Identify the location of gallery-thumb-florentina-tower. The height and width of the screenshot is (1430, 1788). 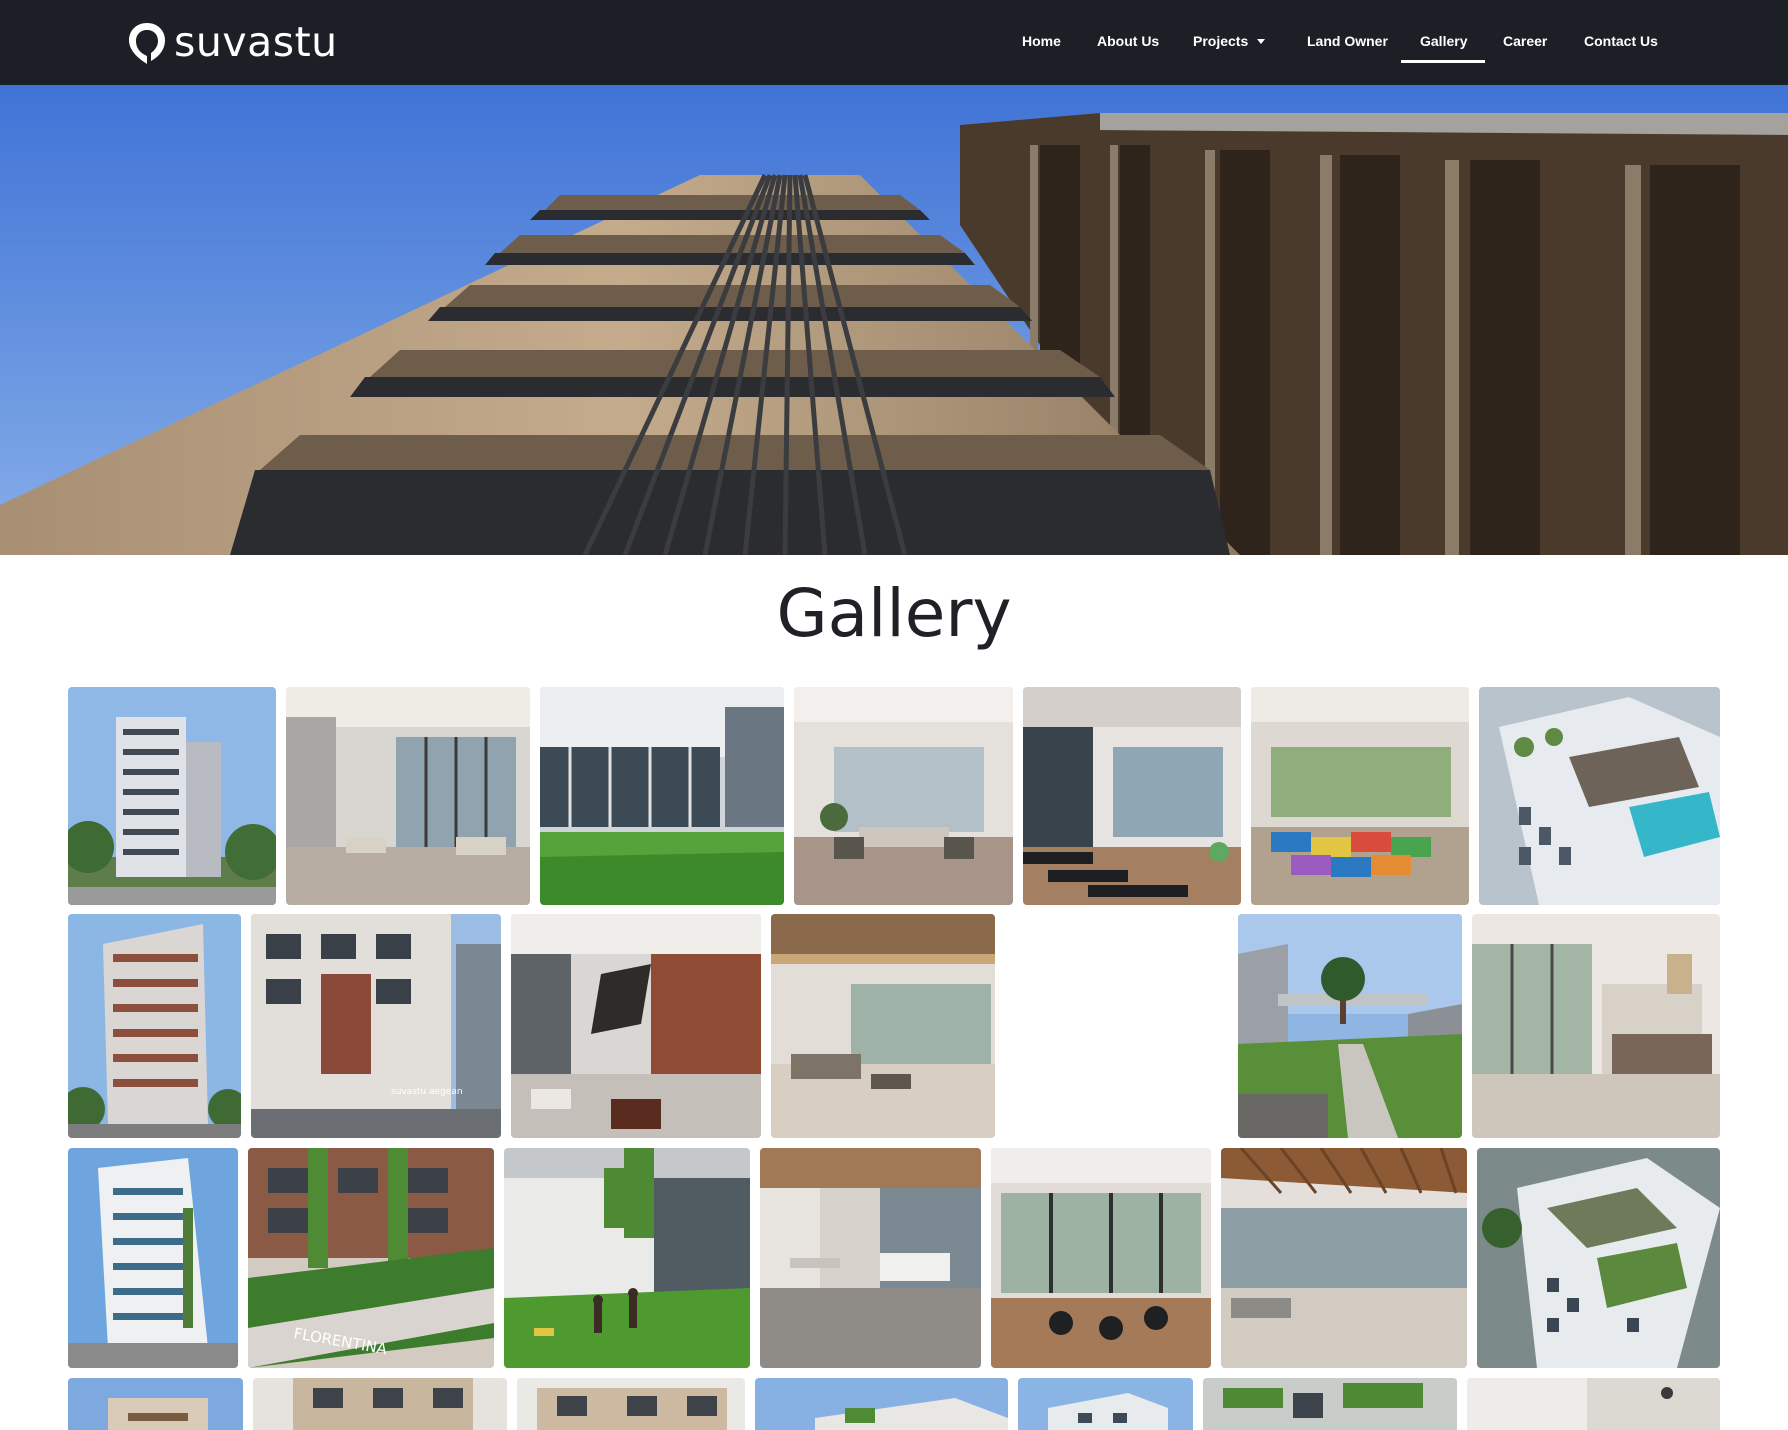
(153, 1258).